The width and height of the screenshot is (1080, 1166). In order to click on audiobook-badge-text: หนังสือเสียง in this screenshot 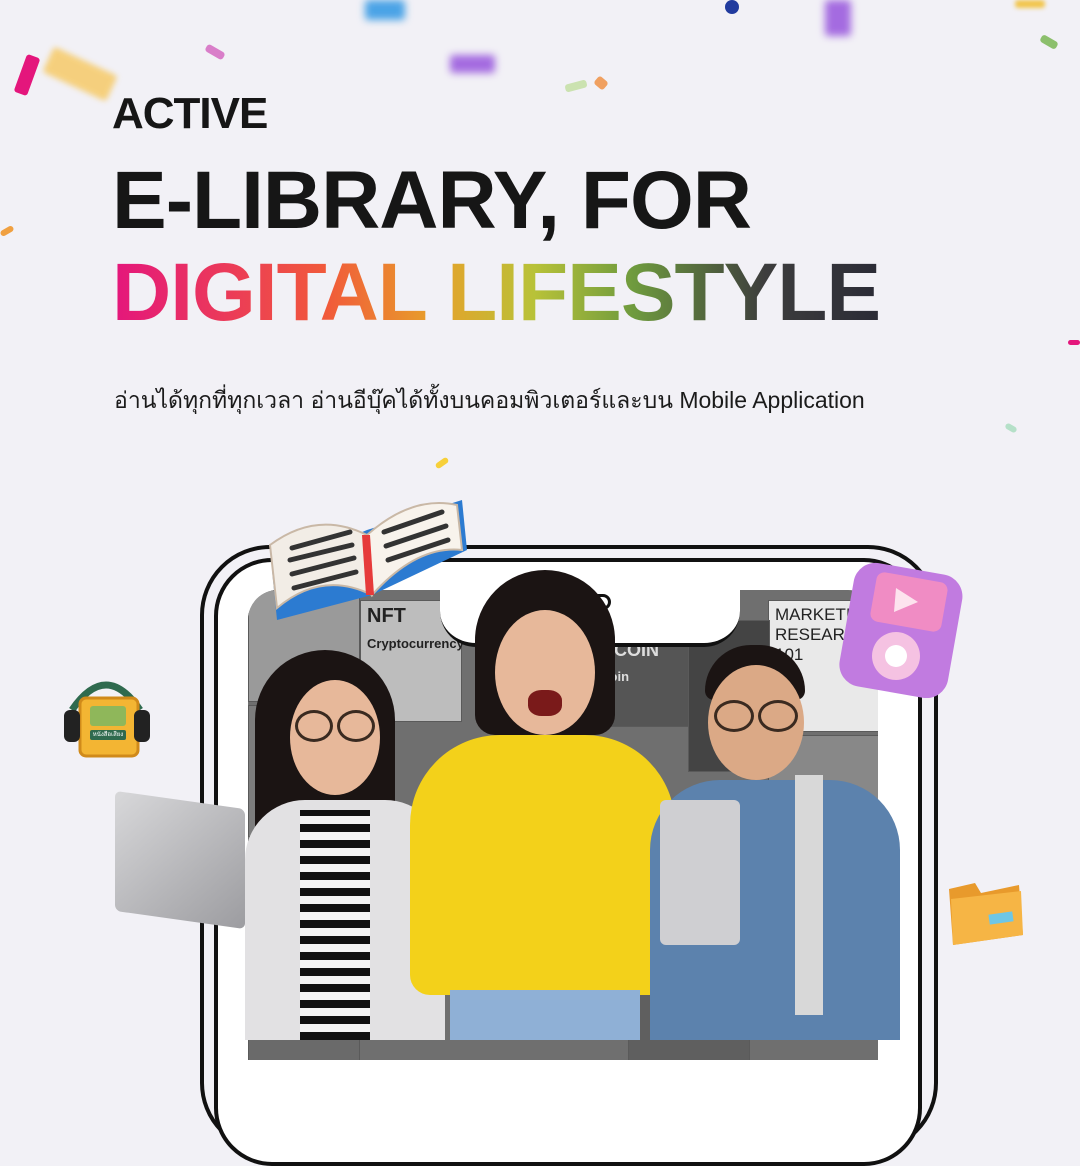, I will do `click(108, 735)`.